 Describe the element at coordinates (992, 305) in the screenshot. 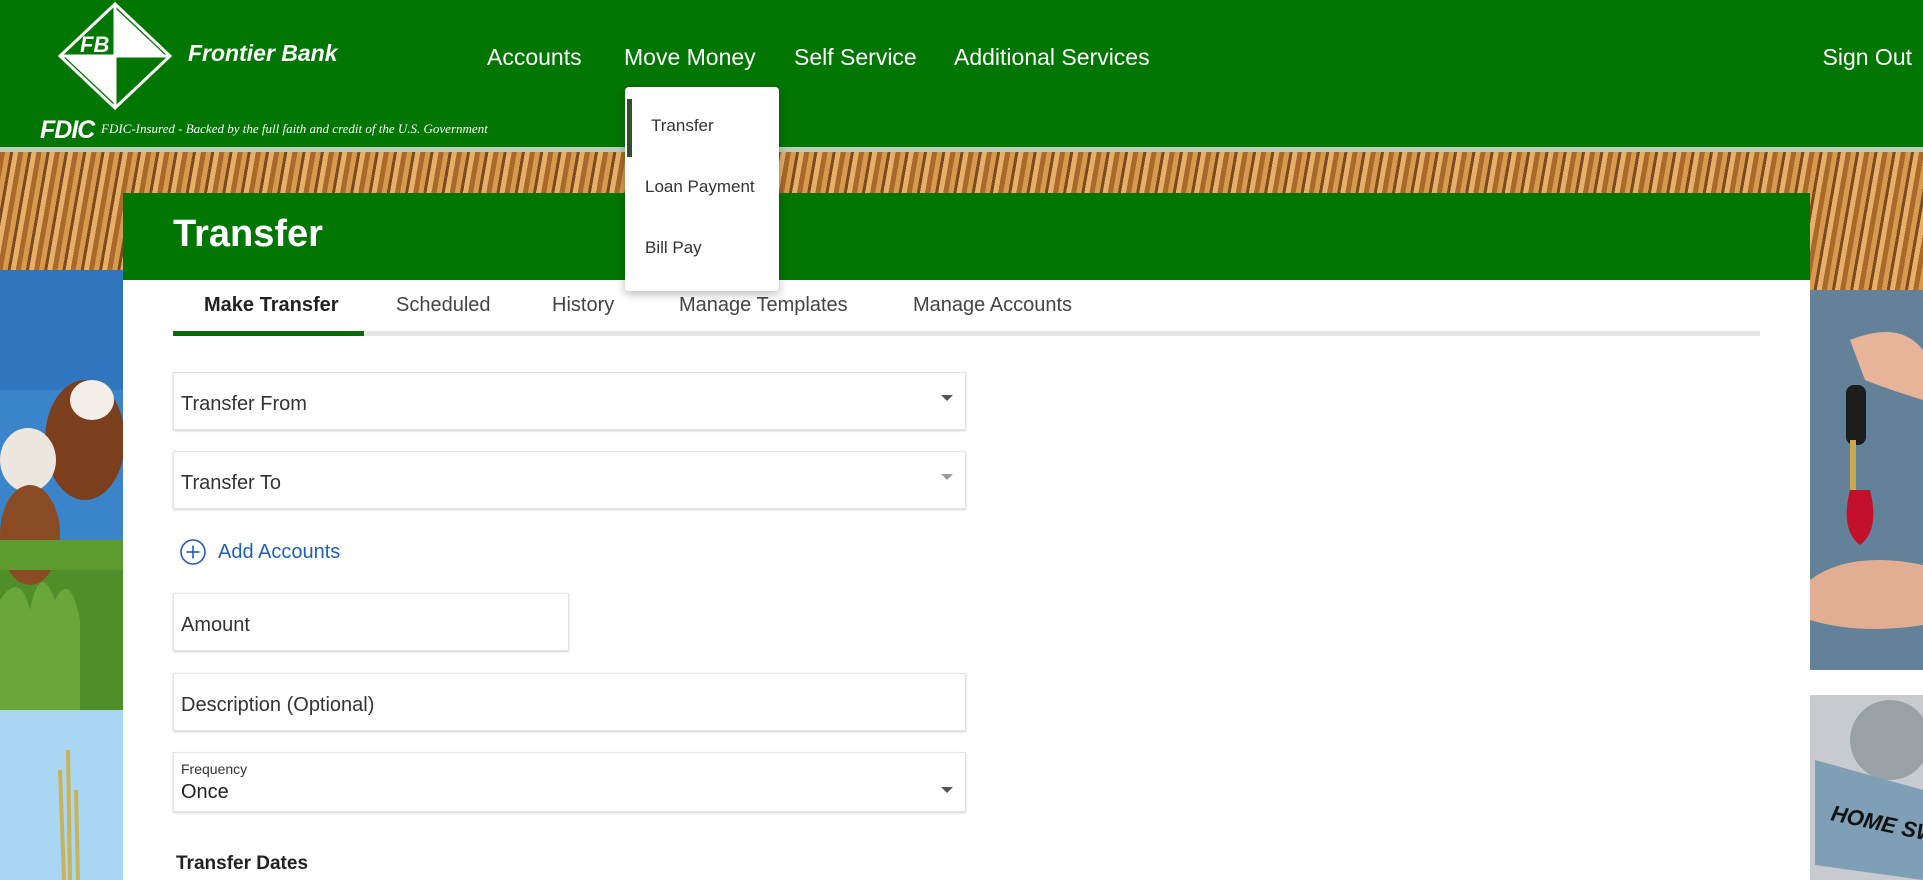

I see `tab-manage-accounts: Manage Accounts` at that location.